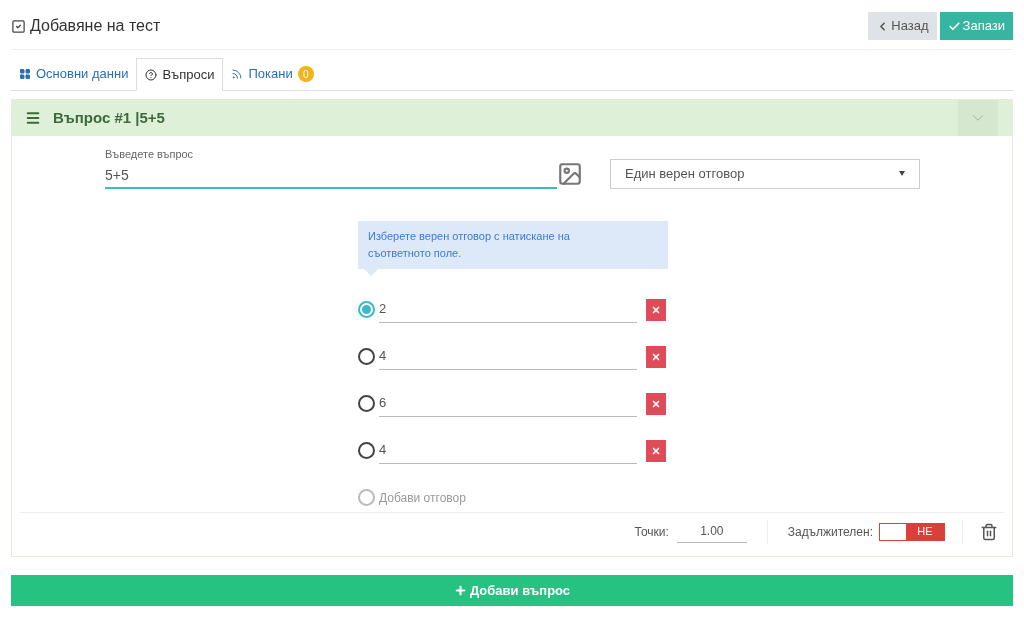 The height and width of the screenshot is (618, 1024). What do you see at coordinates (902, 26) in the screenshot?
I see `back-button: Назад` at bounding box center [902, 26].